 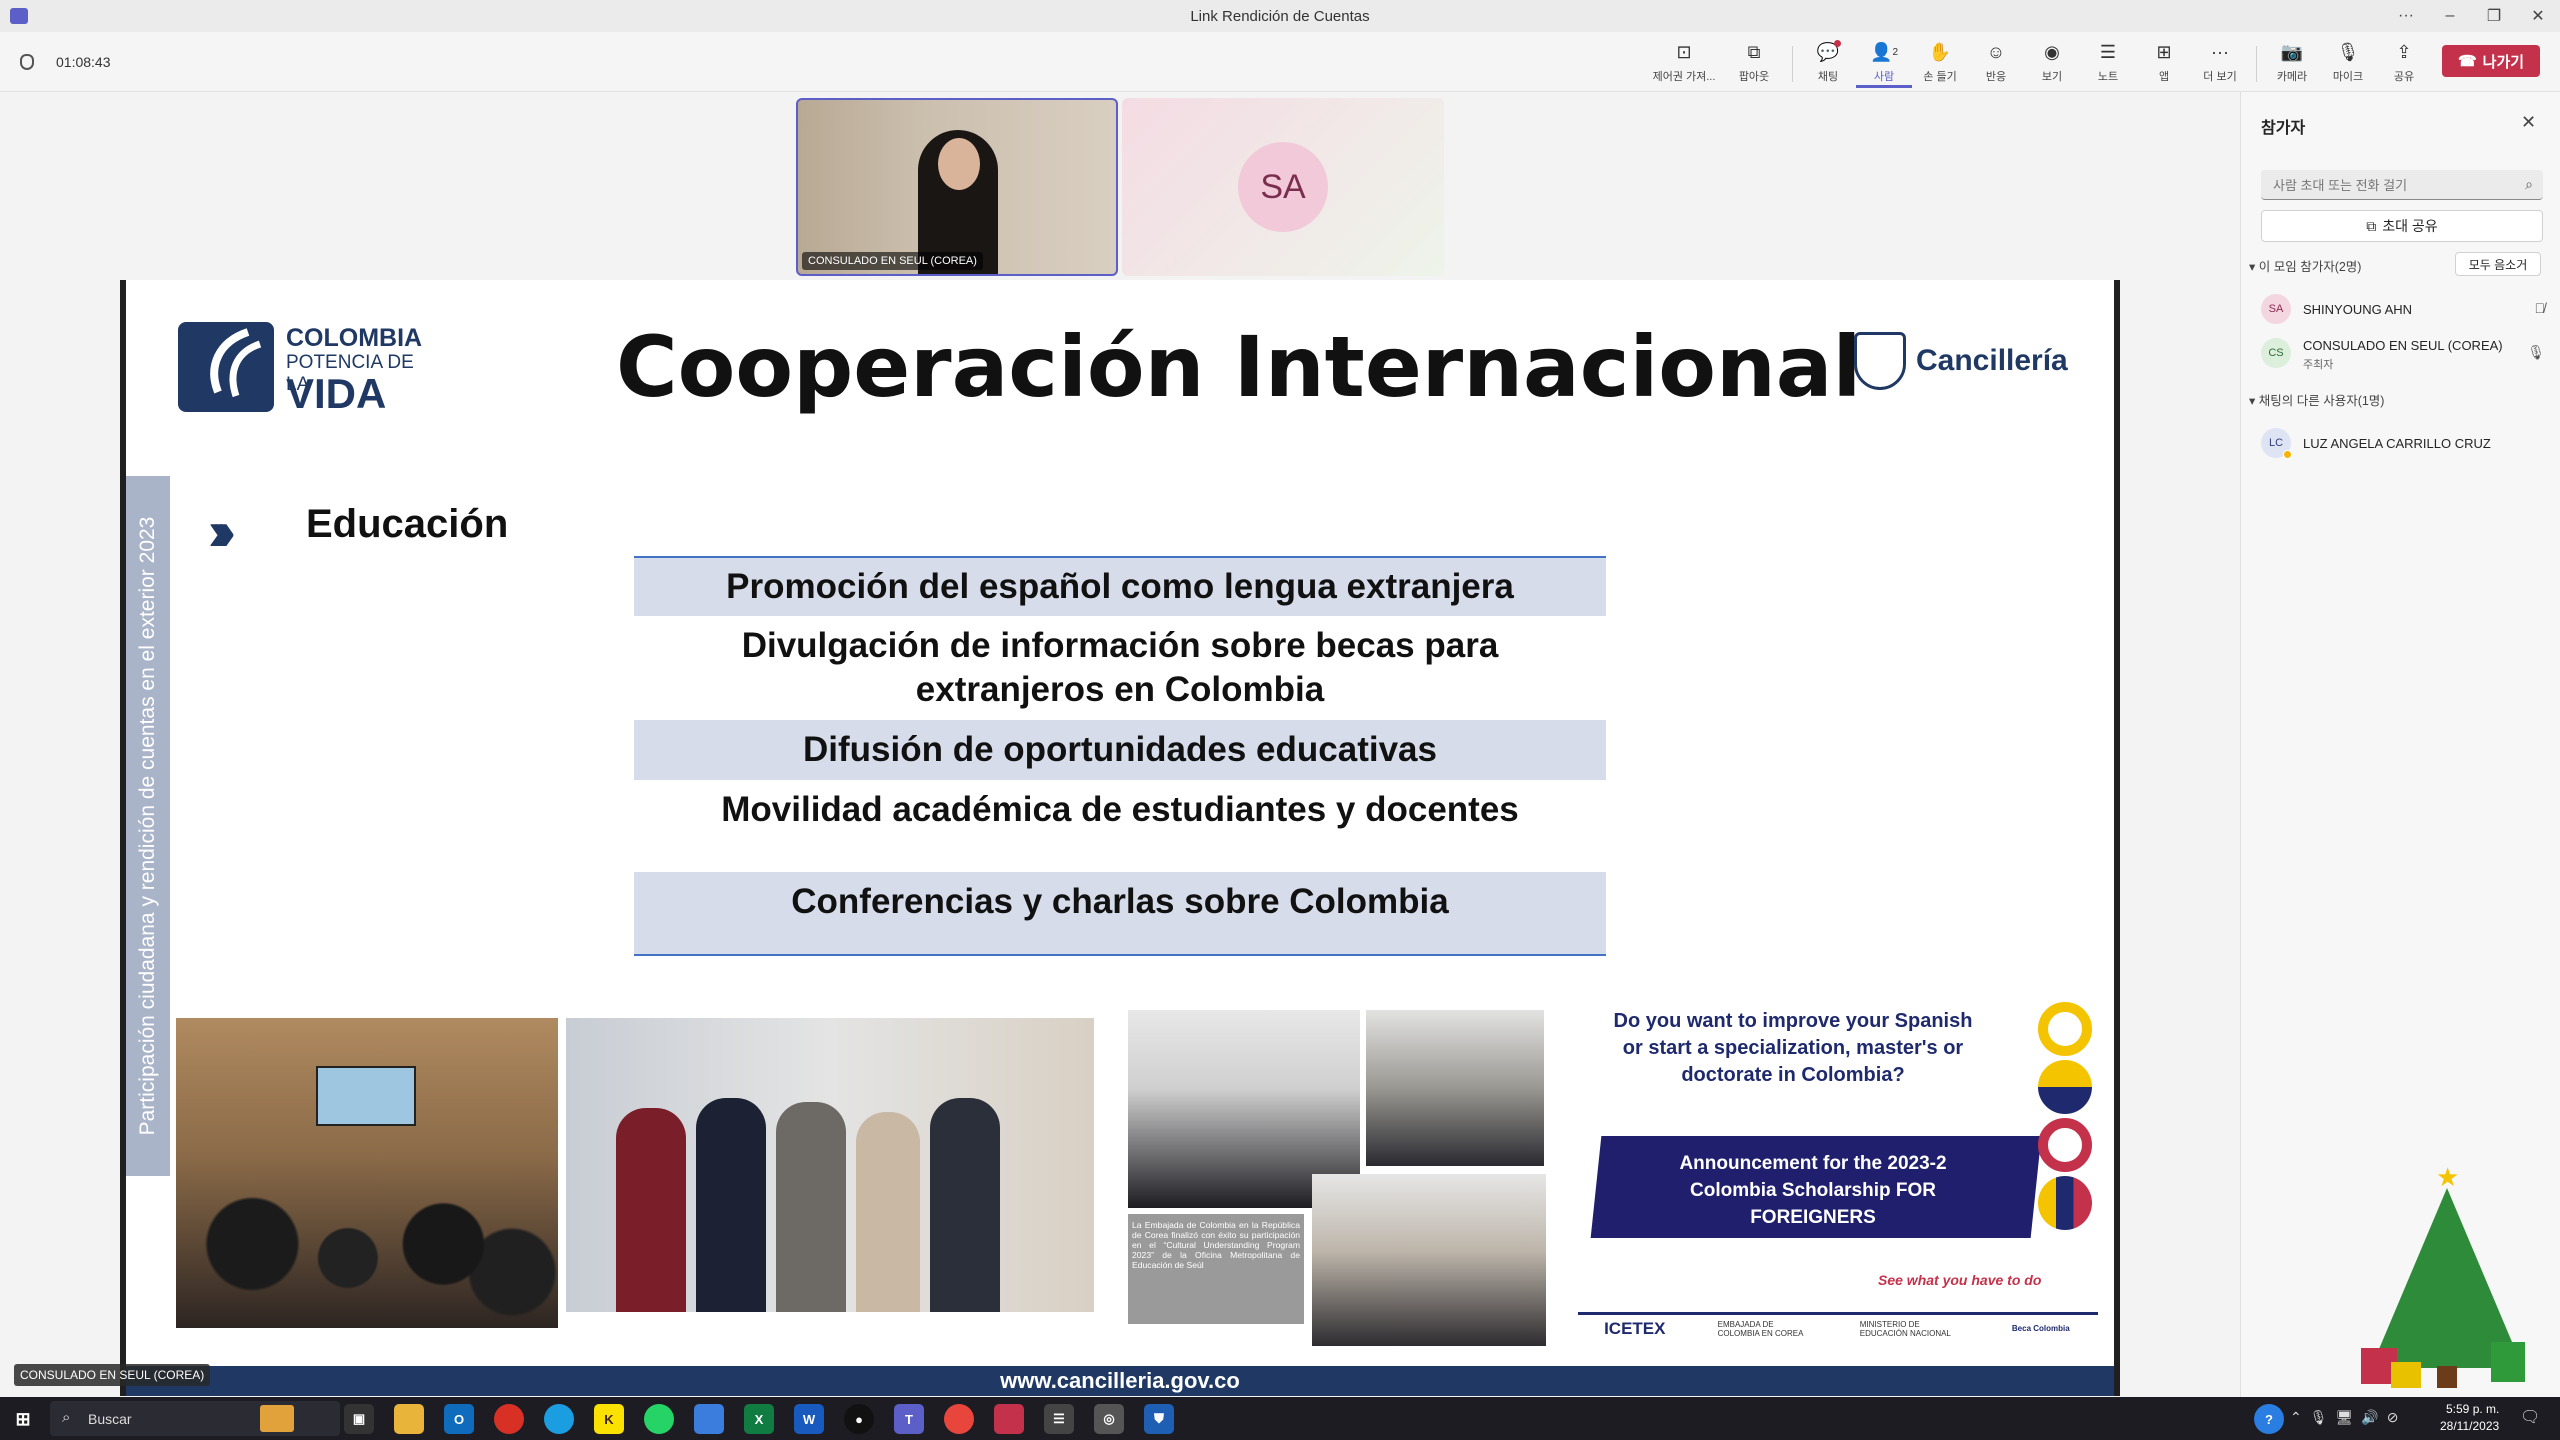 What do you see at coordinates (1109, 1419) in the screenshot?
I see `vpn-icon: ◎` at bounding box center [1109, 1419].